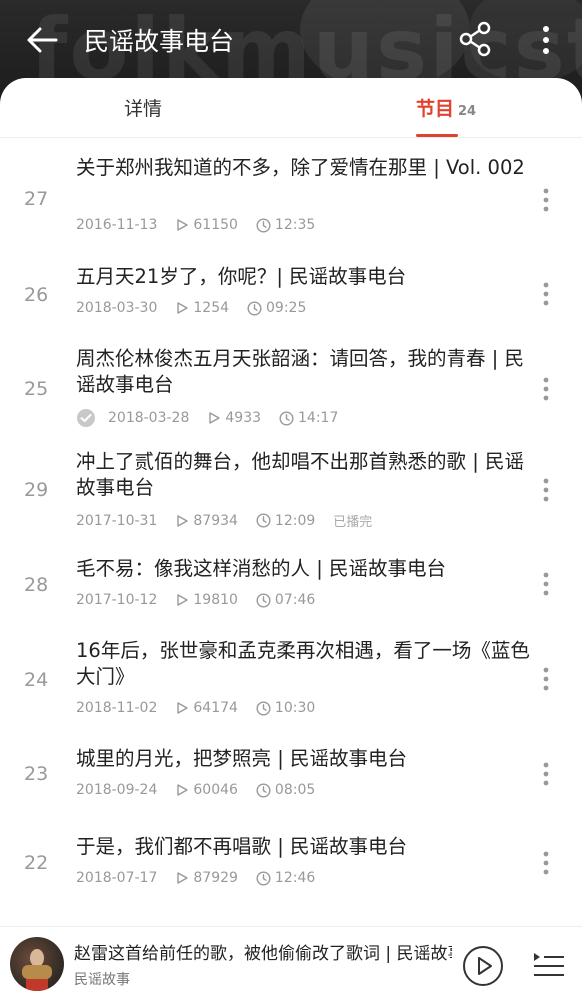  I want to click on episode-title: 城里的月光，把梦照亮 | 民谣故事电台, so click(306, 759).